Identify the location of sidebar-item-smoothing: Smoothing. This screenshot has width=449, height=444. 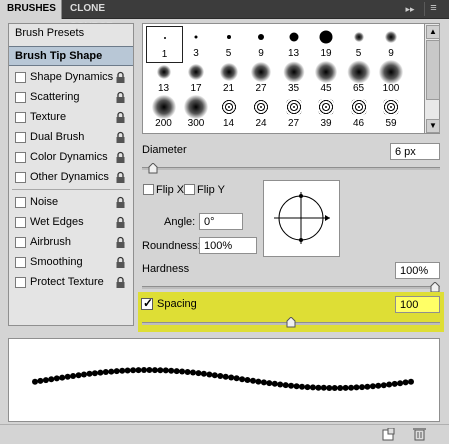
(71, 263).